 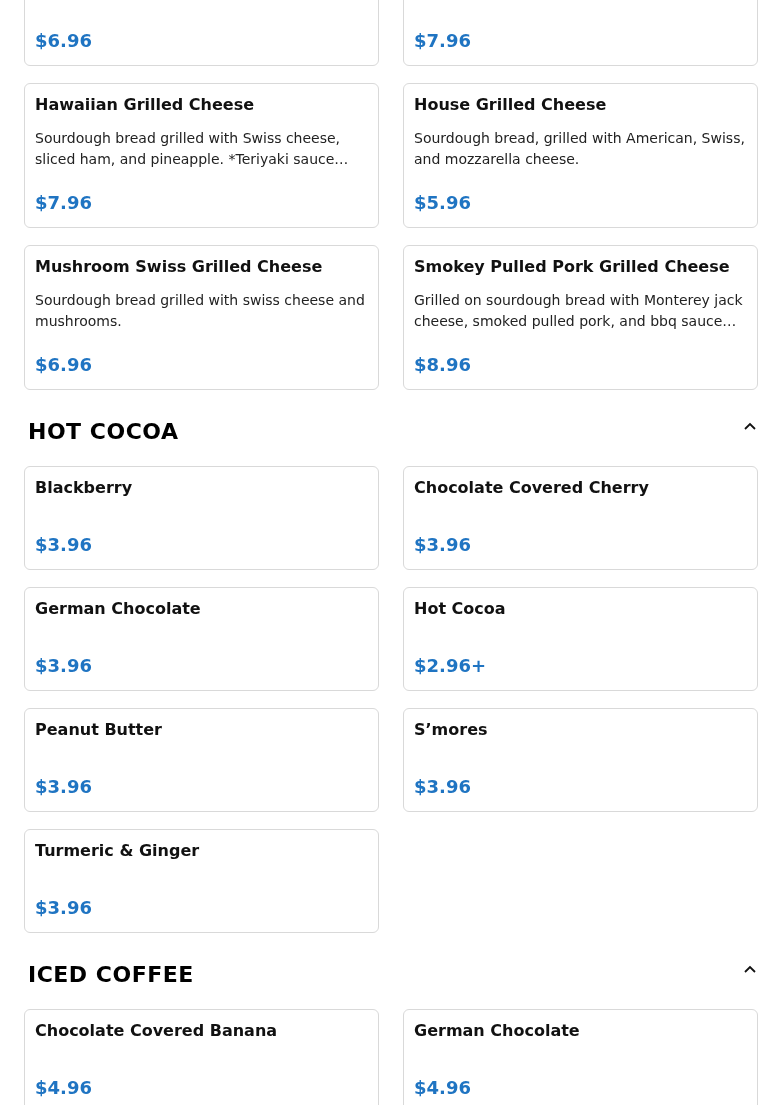 I want to click on menu-item-card: S’mores $3.96, so click(x=580, y=760).